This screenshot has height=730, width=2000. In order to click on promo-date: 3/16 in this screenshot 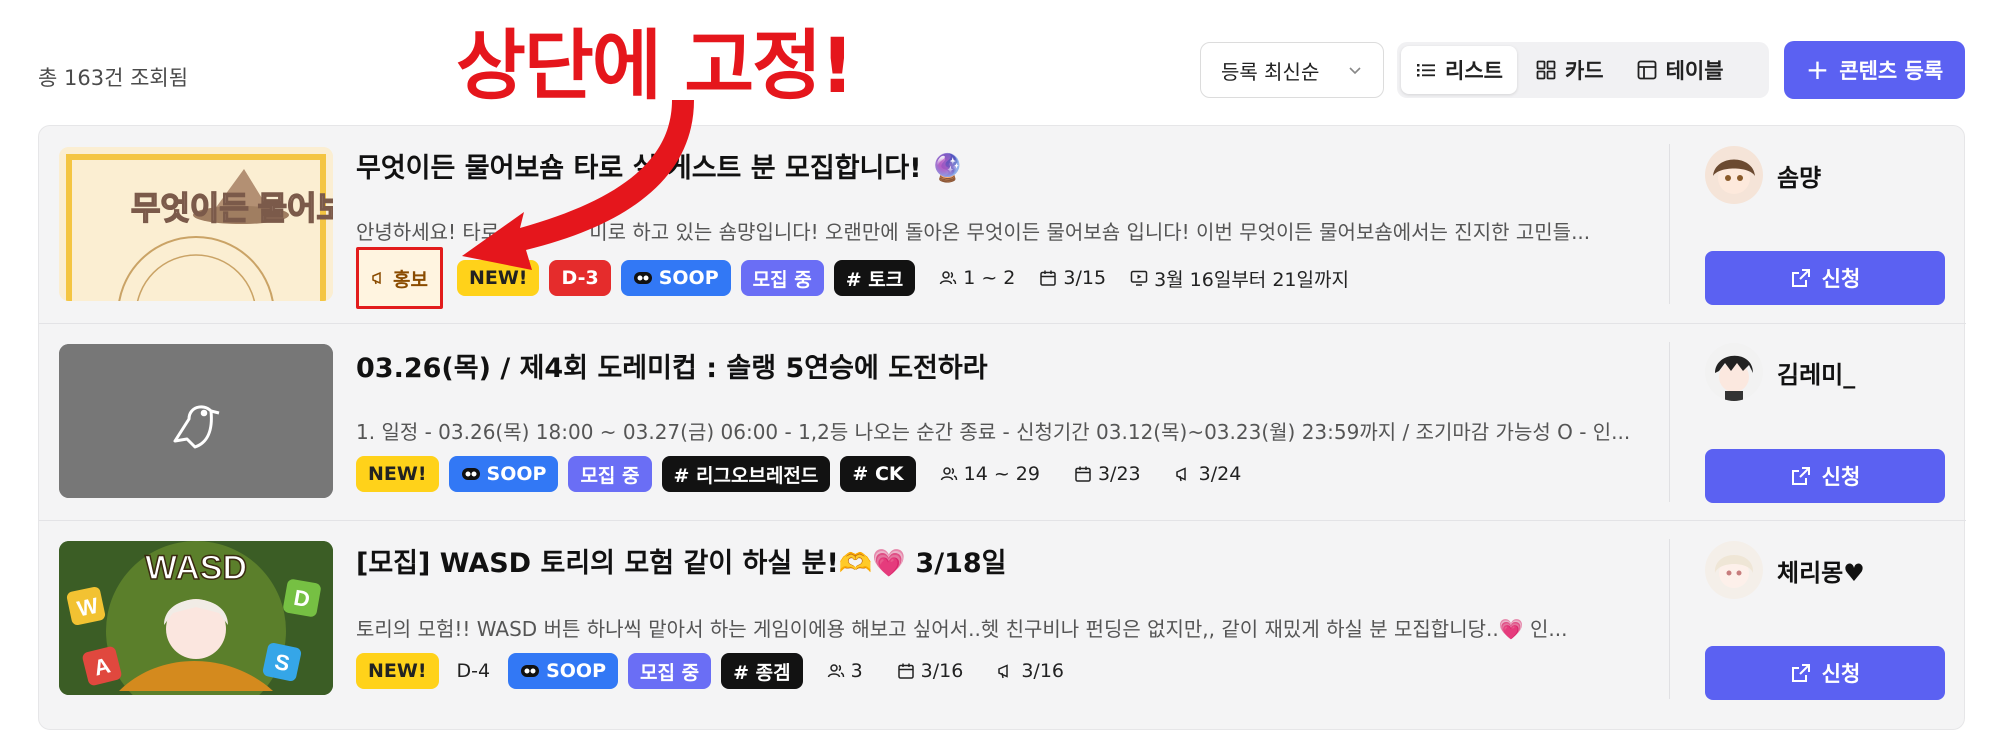, I will do `click(1030, 671)`.